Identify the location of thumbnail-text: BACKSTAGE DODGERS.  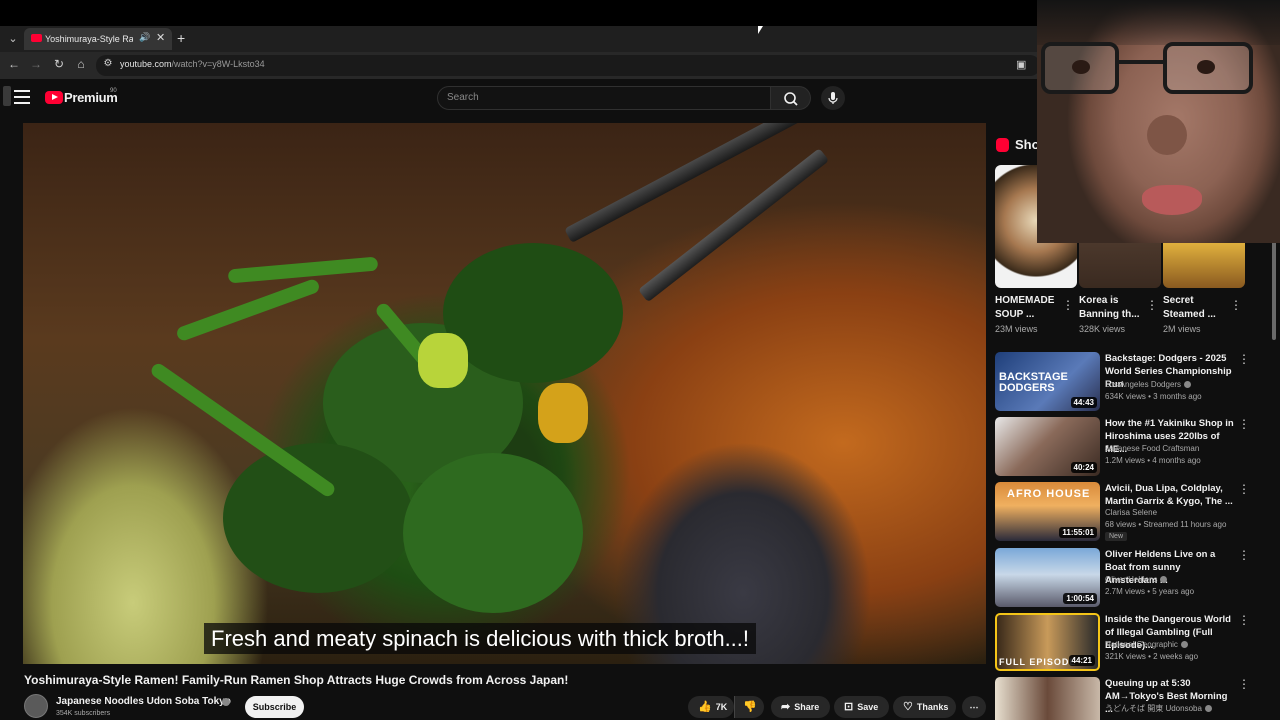
(1033, 382).